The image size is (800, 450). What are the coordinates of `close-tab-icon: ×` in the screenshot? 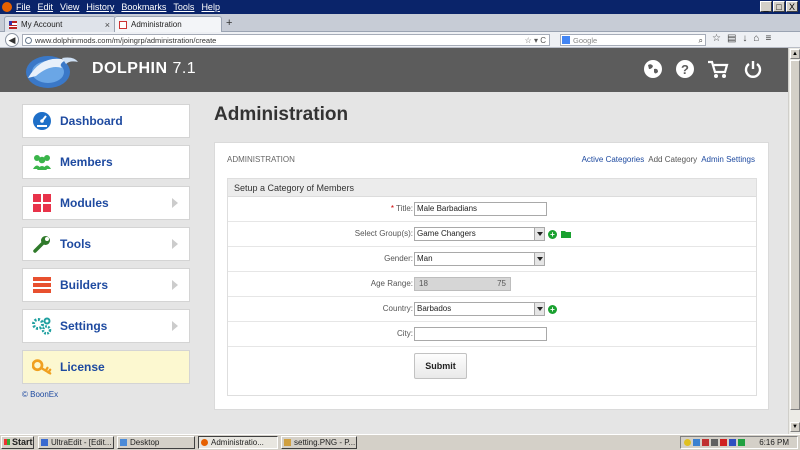 It's located at (107, 25).